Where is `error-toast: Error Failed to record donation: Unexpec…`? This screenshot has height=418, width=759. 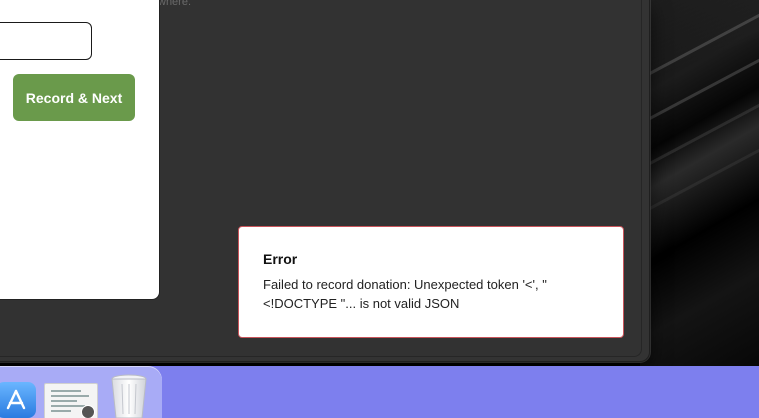 error-toast: Error Failed to record donation: Unexpec… is located at coordinates (431, 282).